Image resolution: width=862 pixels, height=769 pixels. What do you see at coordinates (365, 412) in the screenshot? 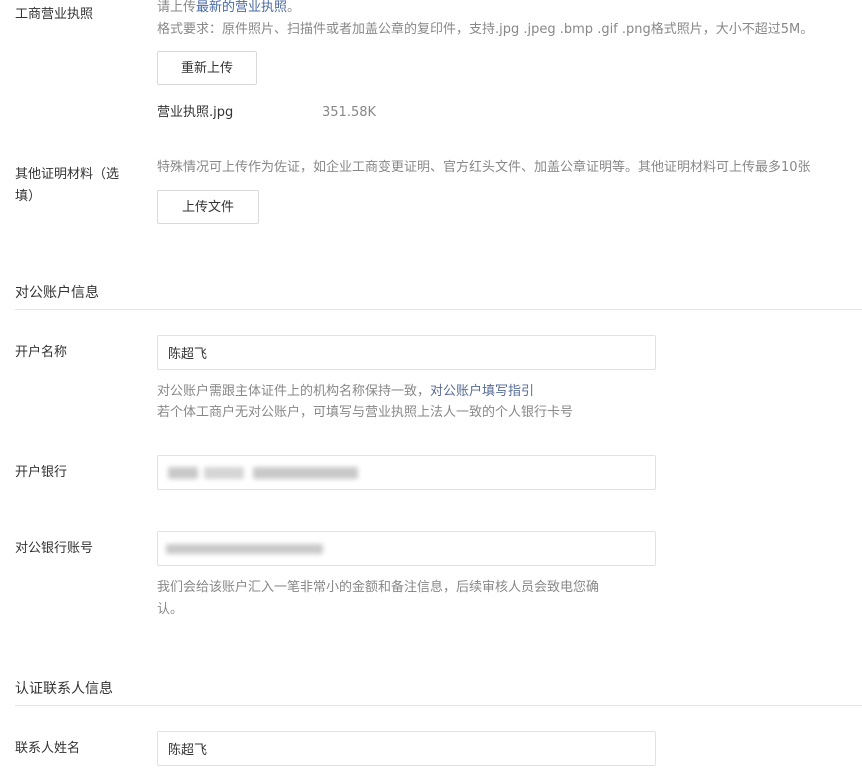
I see `account-name-hint-line2: 若个体工商户无对公账户，可填写与营业执照上法人一致的个人银行卡号` at bounding box center [365, 412].